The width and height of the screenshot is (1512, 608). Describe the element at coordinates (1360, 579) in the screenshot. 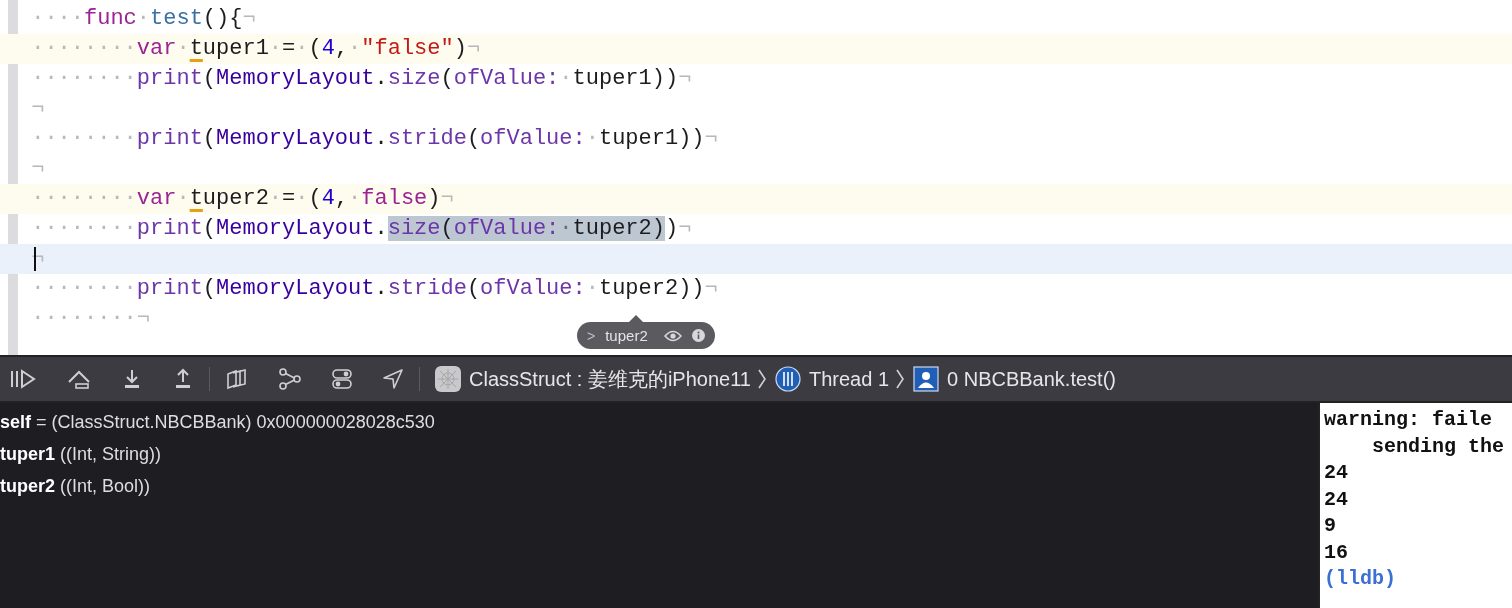

I see `console-prompt: (lldb)` at that location.